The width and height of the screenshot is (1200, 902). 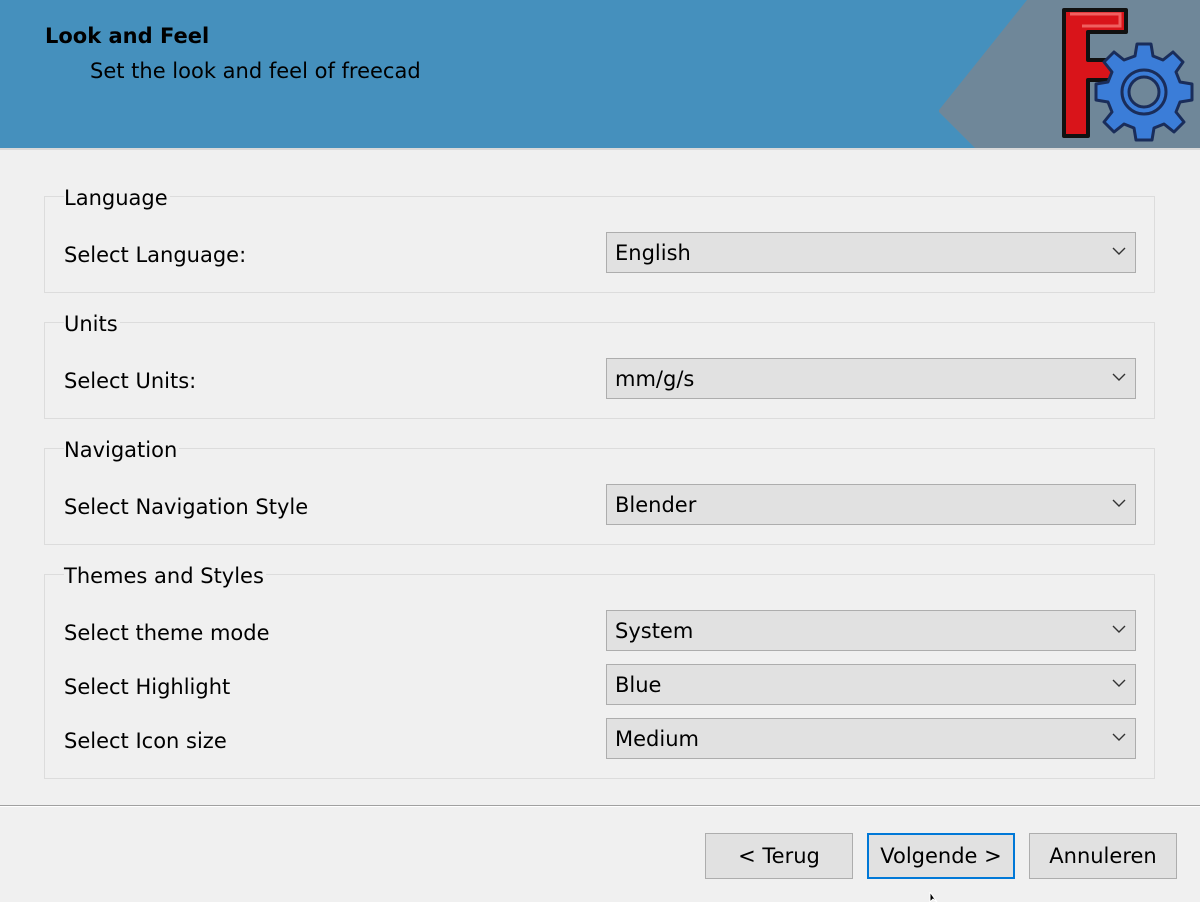 I want to click on group-title-themes: Themes and Styles, so click(x=165, y=576).